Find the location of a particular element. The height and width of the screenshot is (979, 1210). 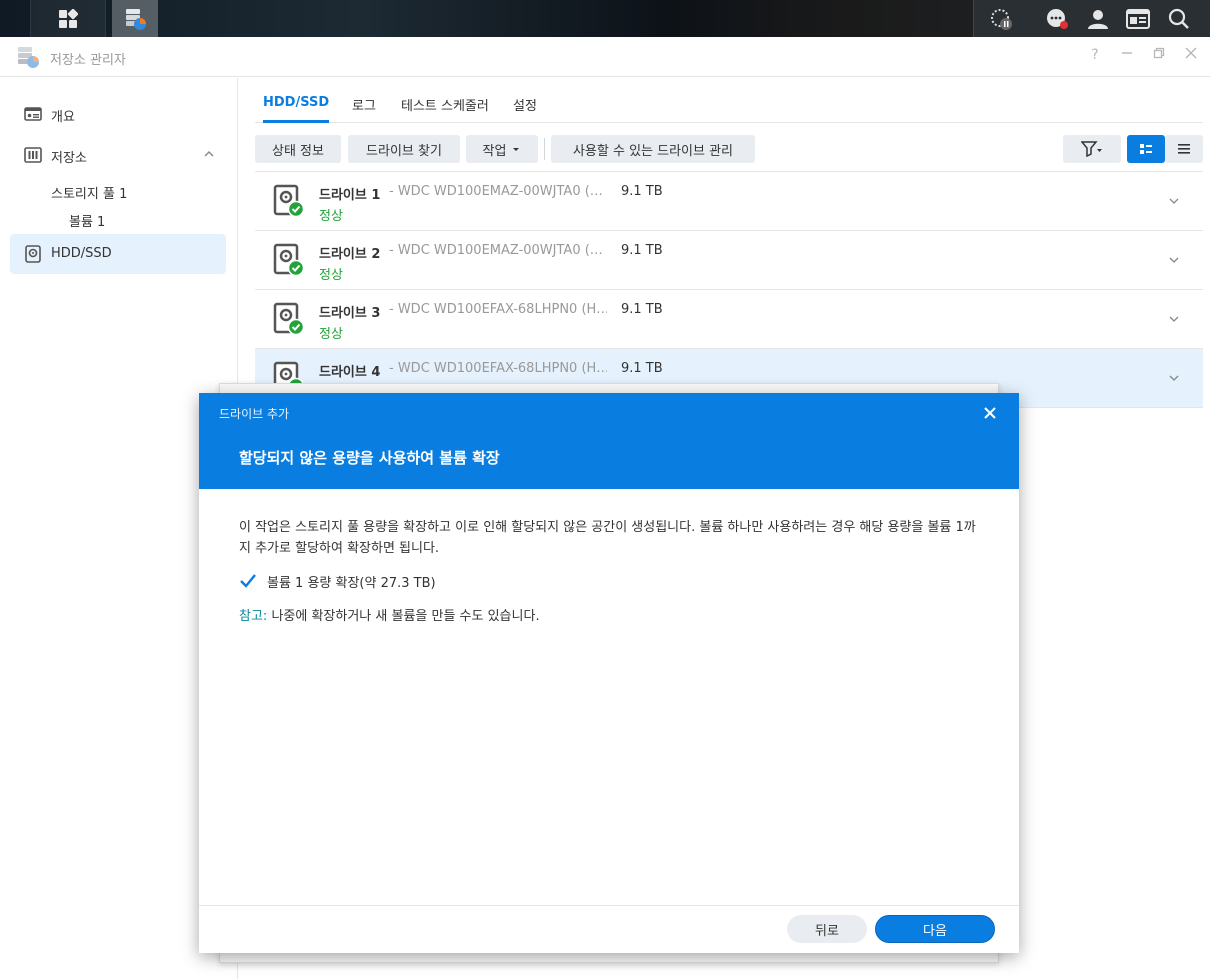

tab-log: 로그 is located at coordinates (364, 104).